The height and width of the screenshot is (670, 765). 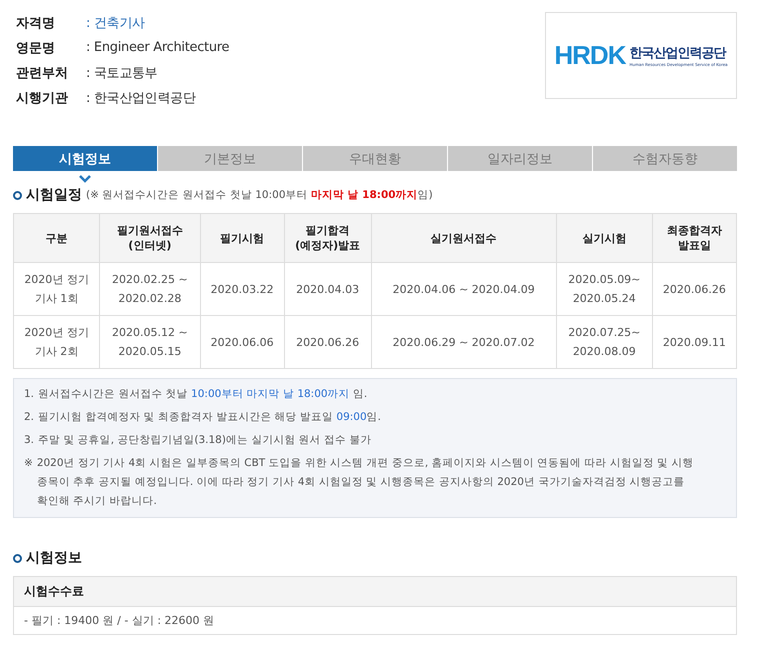 I want to click on fee-title: 시험수수료, so click(x=54, y=591).